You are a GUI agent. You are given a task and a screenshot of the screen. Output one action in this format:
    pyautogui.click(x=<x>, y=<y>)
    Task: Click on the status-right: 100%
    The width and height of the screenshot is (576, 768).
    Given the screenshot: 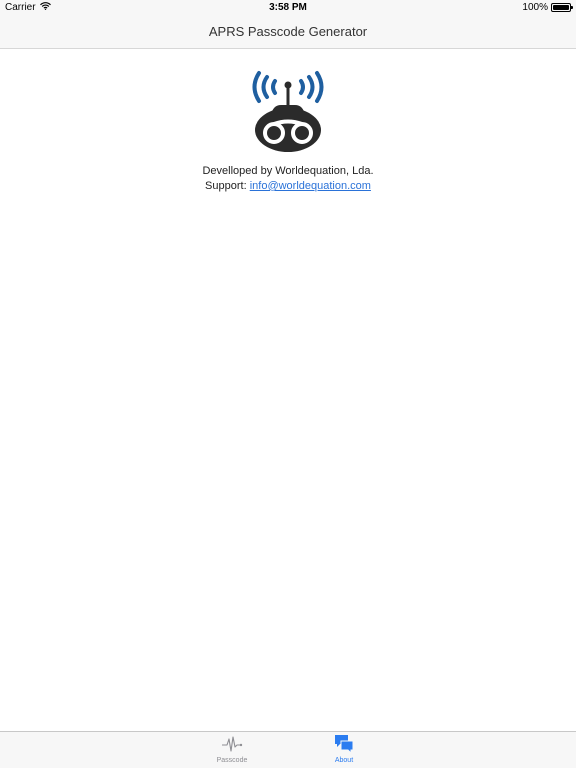 What is the action you would take?
    pyautogui.click(x=547, y=7)
    